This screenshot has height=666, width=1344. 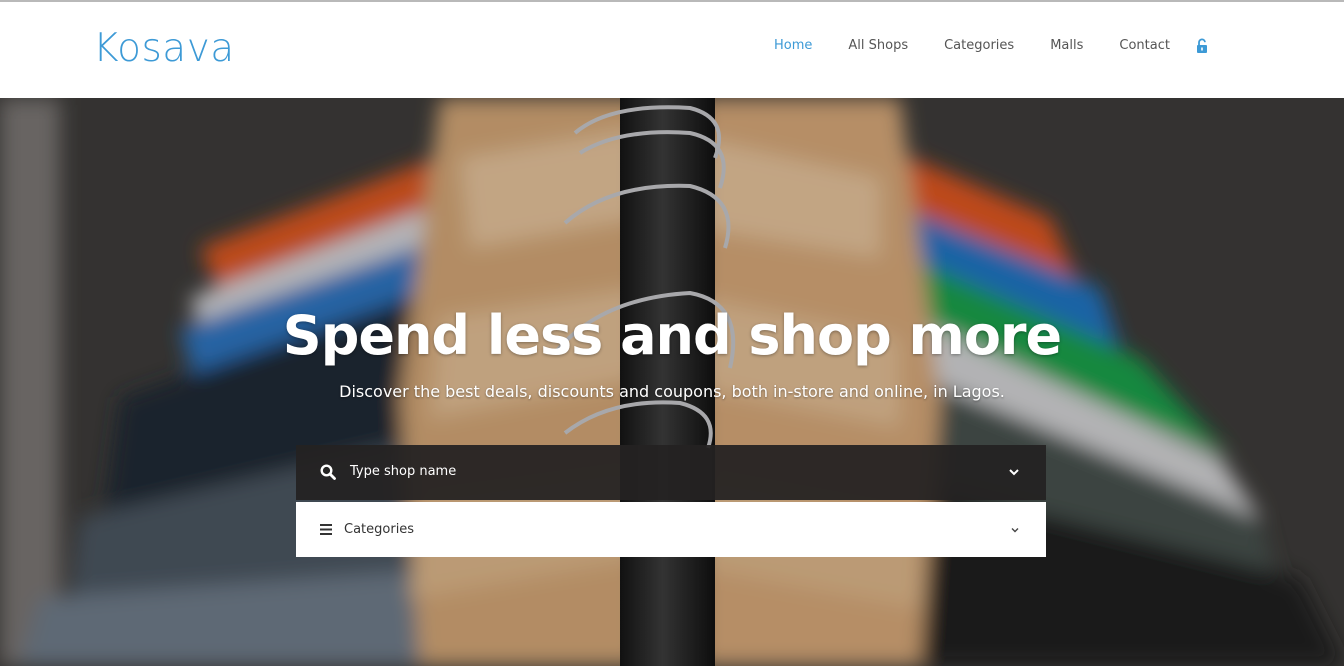 I want to click on main-nav: Home All Shops Categories Malls Contact, so click(x=990, y=45).